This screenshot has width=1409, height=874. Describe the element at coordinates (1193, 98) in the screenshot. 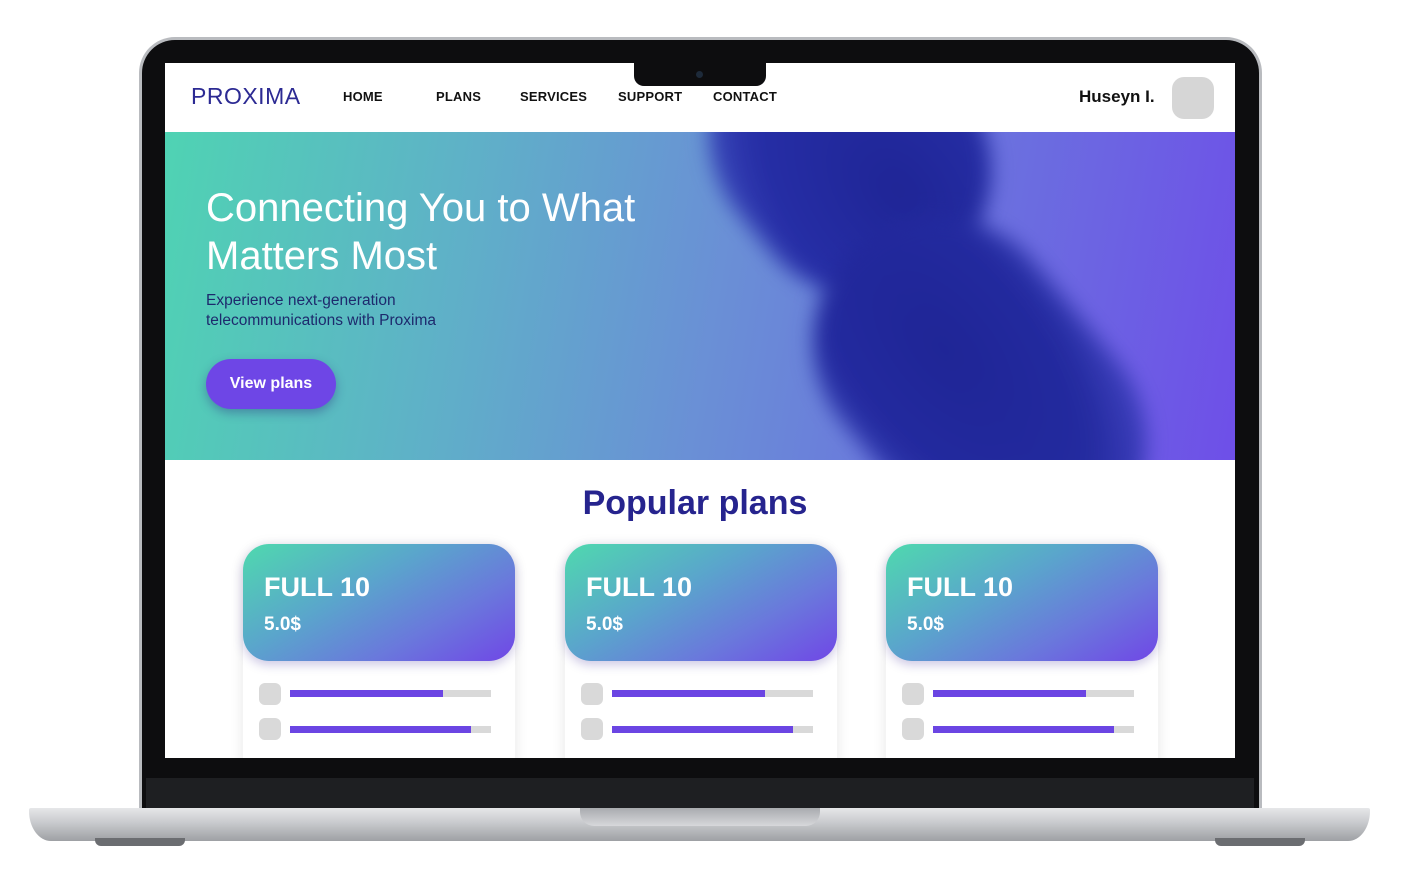

I see `avatar` at that location.